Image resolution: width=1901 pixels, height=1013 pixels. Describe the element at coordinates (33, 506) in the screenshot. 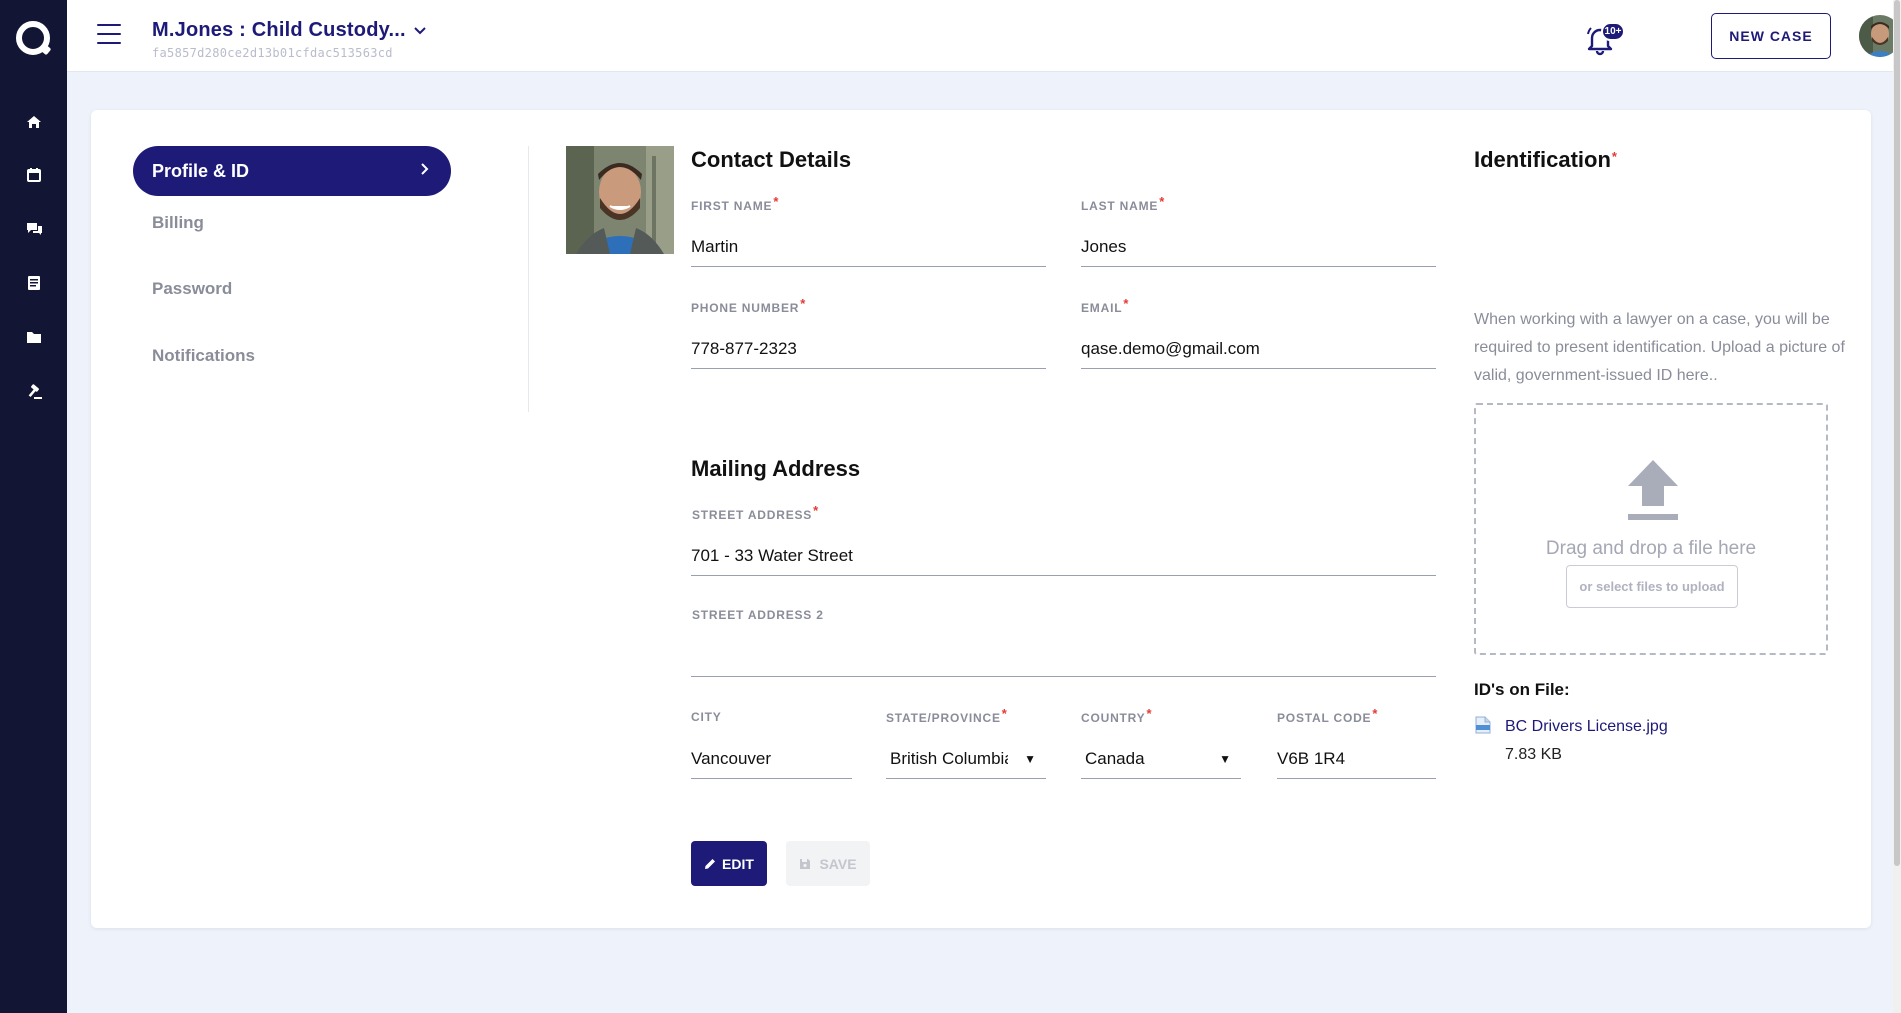

I see `left-rail` at that location.